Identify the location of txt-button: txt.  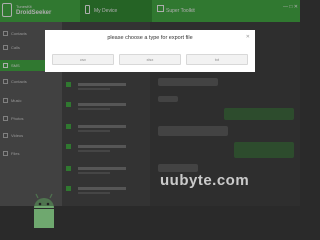
(217, 59).